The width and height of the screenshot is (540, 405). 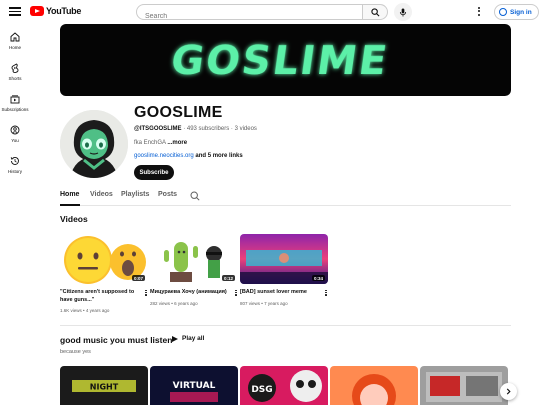 I want to click on video-title: [BAD] sunset lover meme, so click(x=280, y=293).